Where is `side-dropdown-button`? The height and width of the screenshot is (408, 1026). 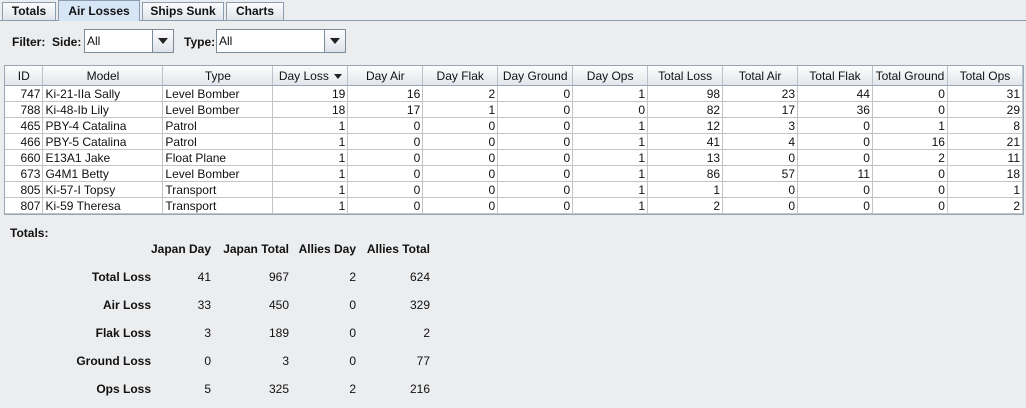
side-dropdown-button is located at coordinates (162, 41).